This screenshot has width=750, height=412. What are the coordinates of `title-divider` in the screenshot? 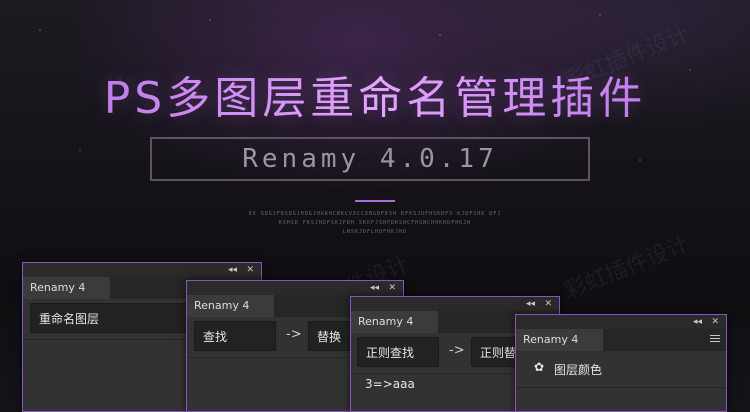 It's located at (375, 201).